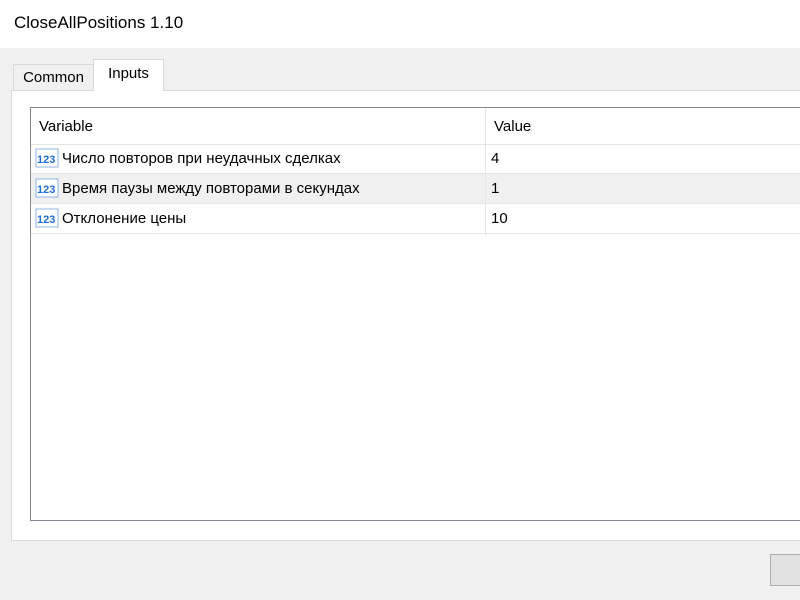  I want to click on variable-name: Время паузы между повторами в секундах, so click(211, 188).